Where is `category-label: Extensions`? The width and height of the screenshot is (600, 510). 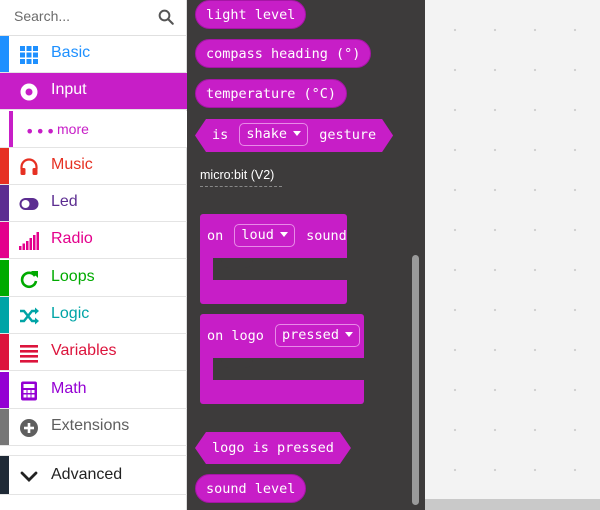
category-label: Extensions is located at coordinates (90, 425).